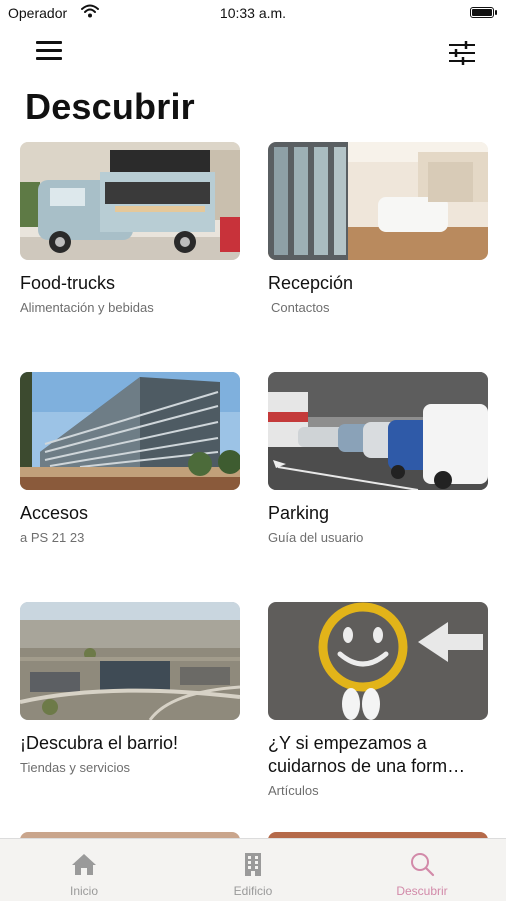  What do you see at coordinates (99, 743) in the screenshot?
I see `card-title: ¡Descubra el barrio!` at bounding box center [99, 743].